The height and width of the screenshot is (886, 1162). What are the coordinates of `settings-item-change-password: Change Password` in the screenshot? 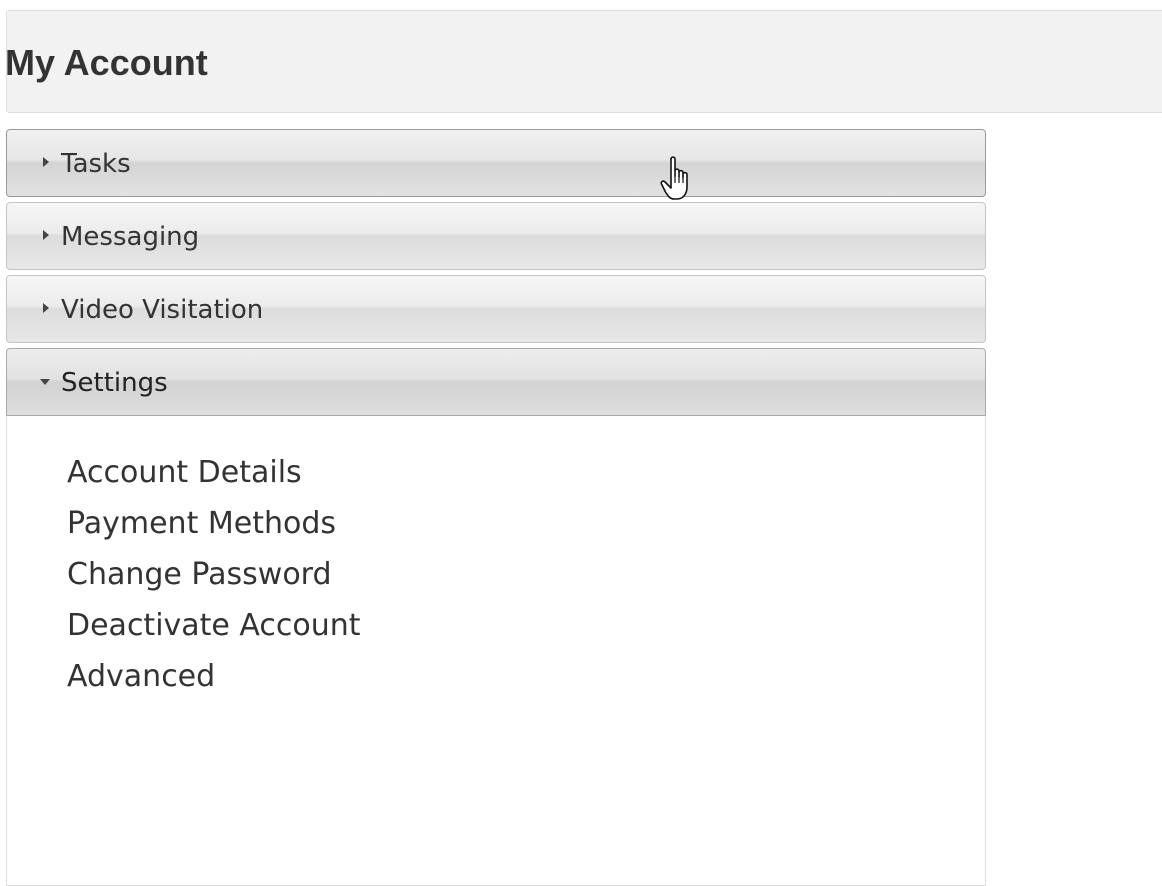 It's located at (214, 574).